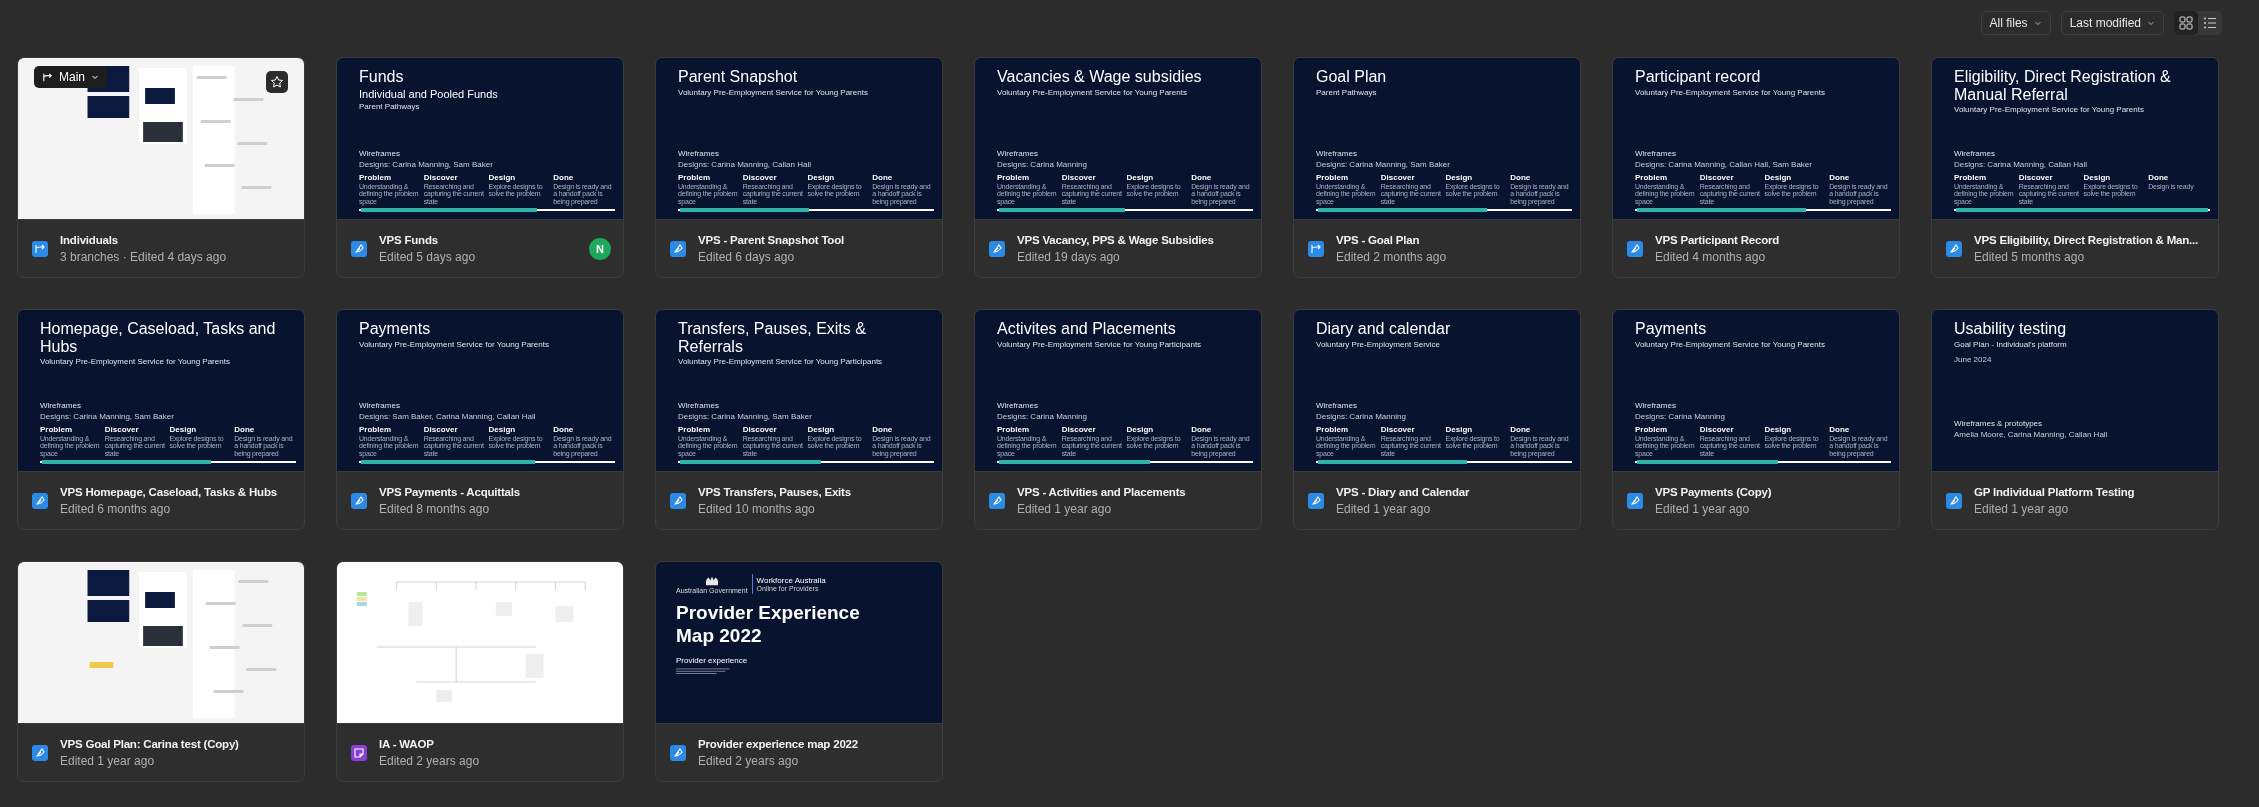  What do you see at coordinates (1116, 239) in the screenshot?
I see `file-name: VPS Vacancy, PPS & Wage Subsidies` at bounding box center [1116, 239].